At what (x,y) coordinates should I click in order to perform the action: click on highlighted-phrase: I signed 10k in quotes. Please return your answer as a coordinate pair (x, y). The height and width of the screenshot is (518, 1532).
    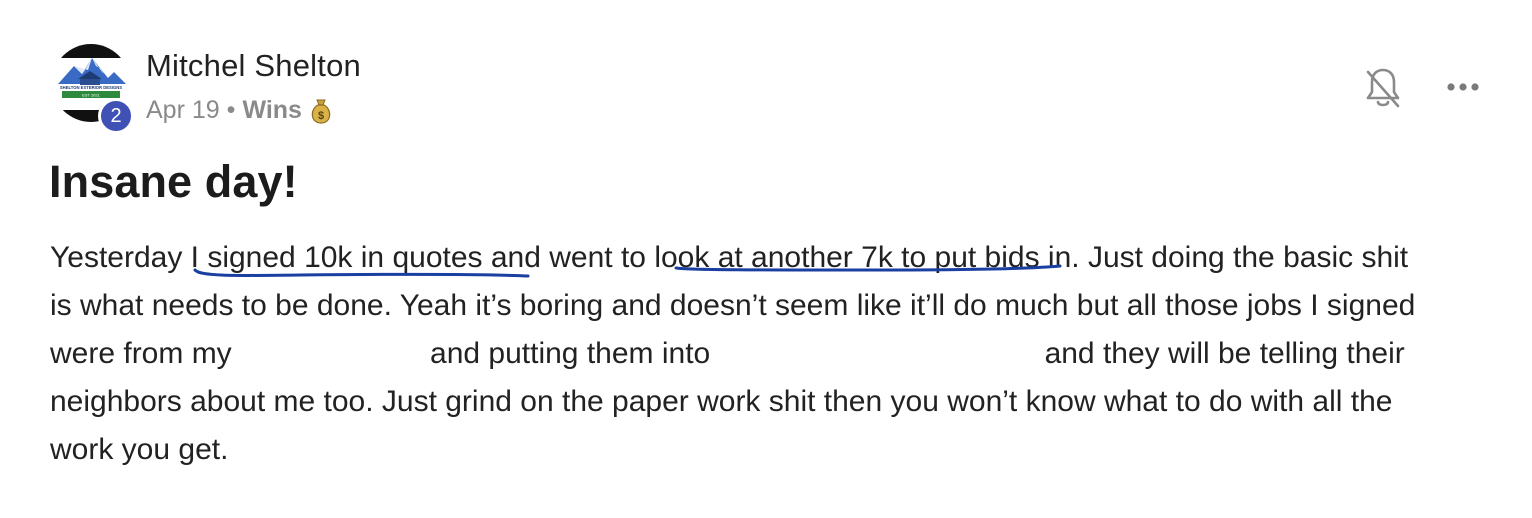
    Looking at the image, I should click on (336, 257).